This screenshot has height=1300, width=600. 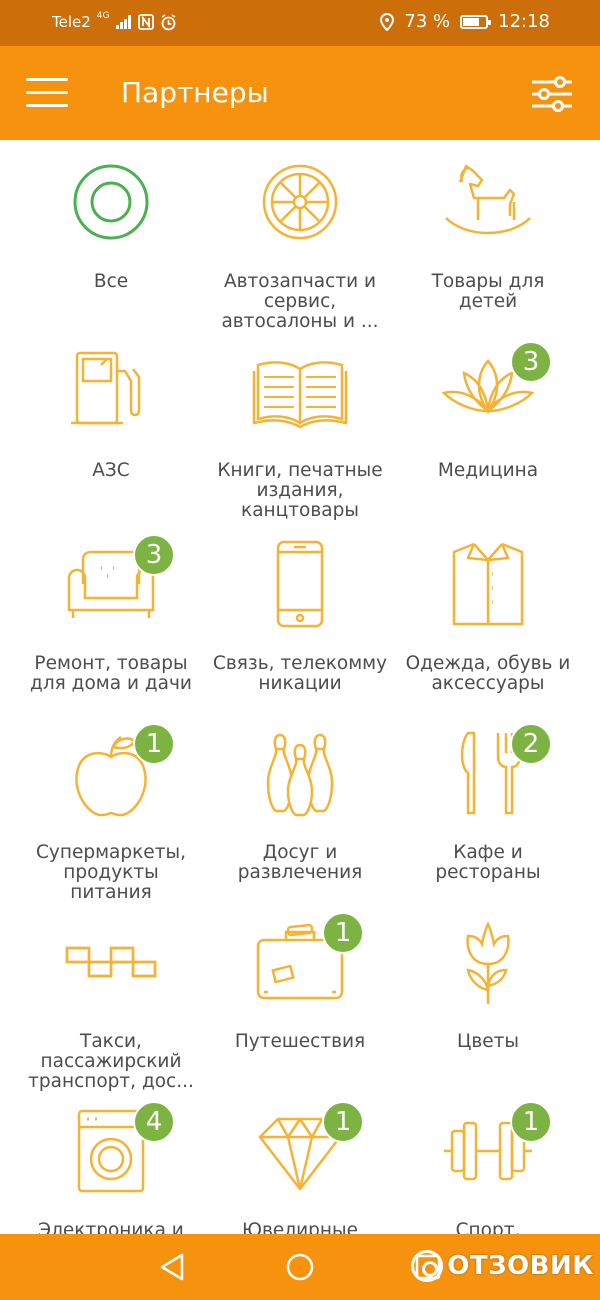 I want to click on knife-fork-icon: 2, so click(x=490, y=773).